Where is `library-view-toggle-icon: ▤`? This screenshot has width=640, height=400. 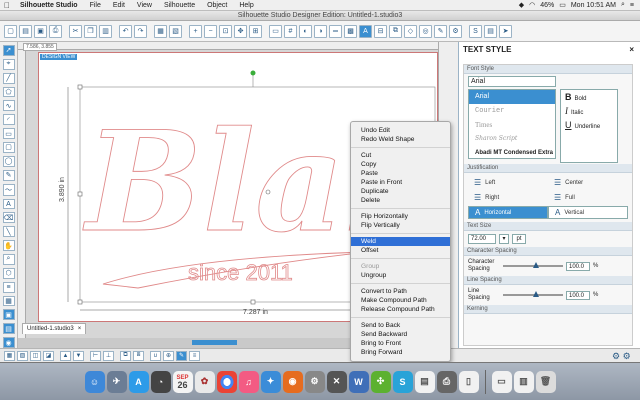 library-view-toggle-icon: ▤ is located at coordinates (8, 329).